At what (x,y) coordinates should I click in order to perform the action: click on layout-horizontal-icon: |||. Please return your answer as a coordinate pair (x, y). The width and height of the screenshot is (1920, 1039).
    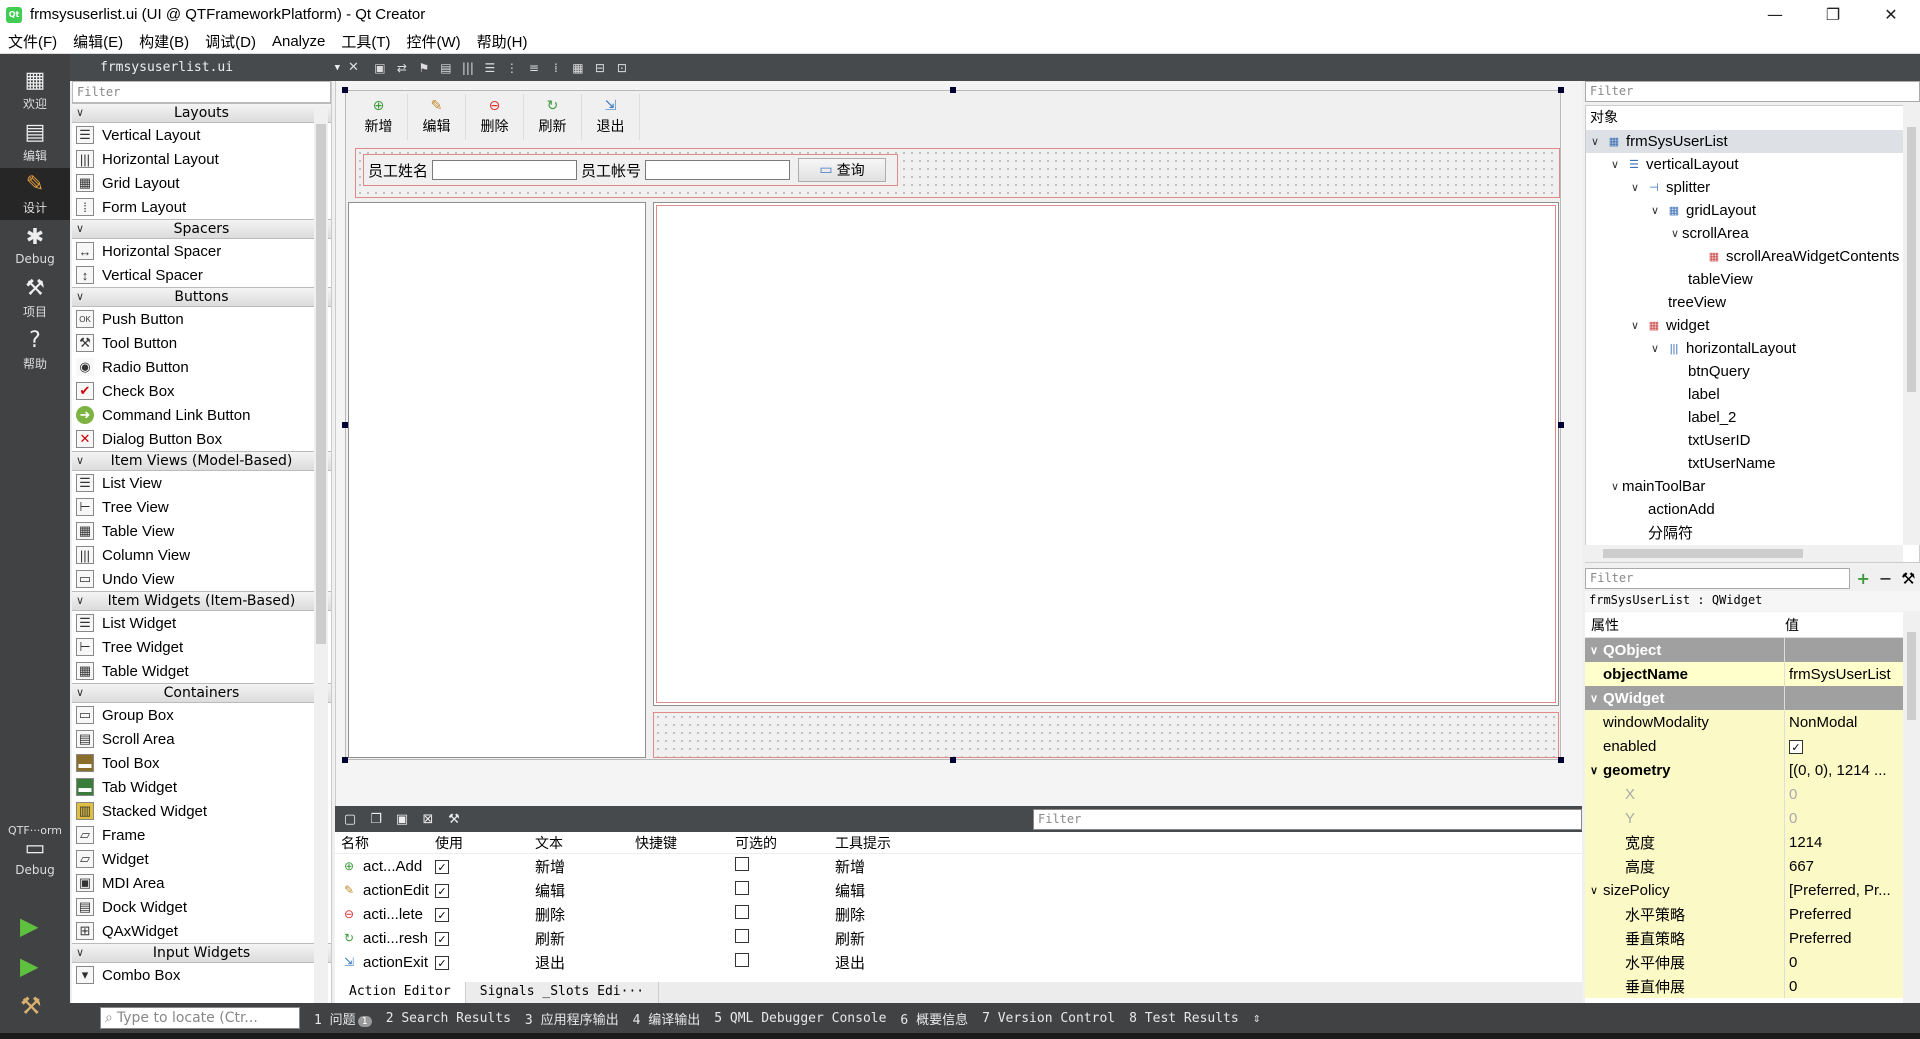
    Looking at the image, I should click on (468, 68).